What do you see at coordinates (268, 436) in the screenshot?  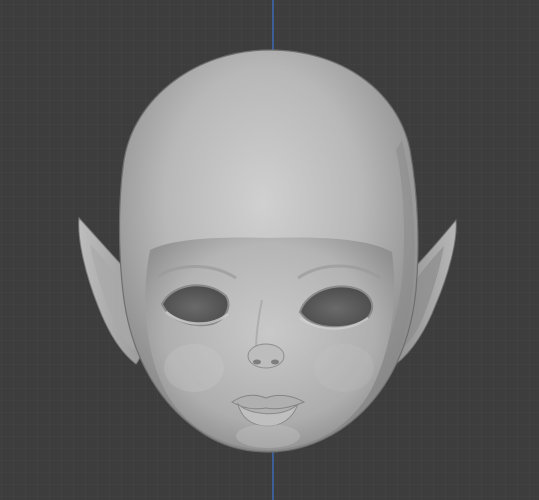 I see `chin` at bounding box center [268, 436].